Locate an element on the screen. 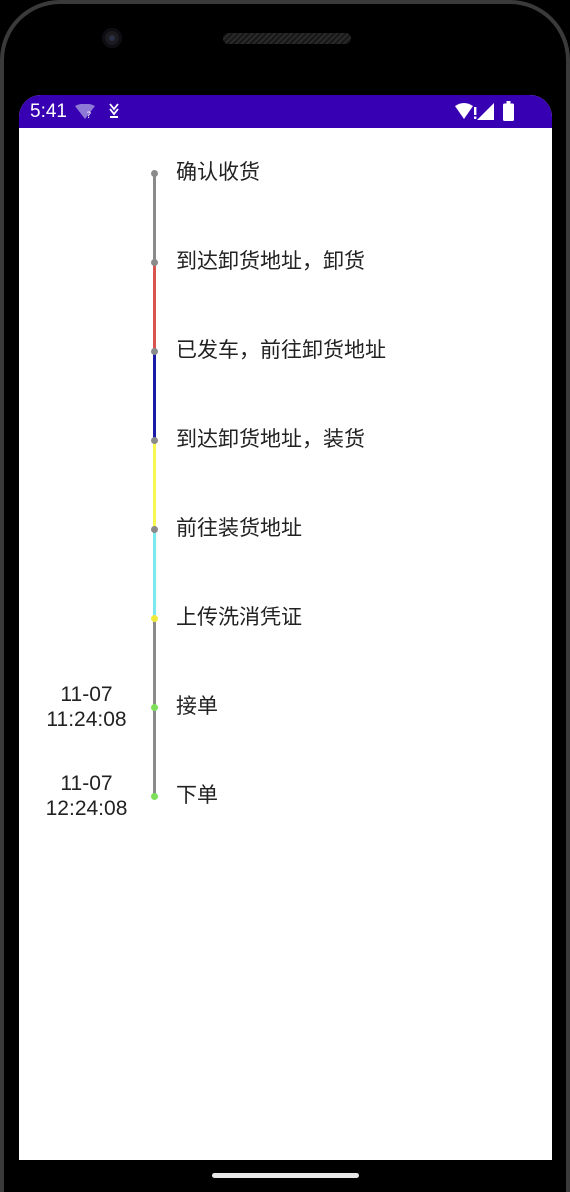 This screenshot has height=1192, width=570. timeline-item-label: 已发车，前往卸货地址 is located at coordinates (281, 350).